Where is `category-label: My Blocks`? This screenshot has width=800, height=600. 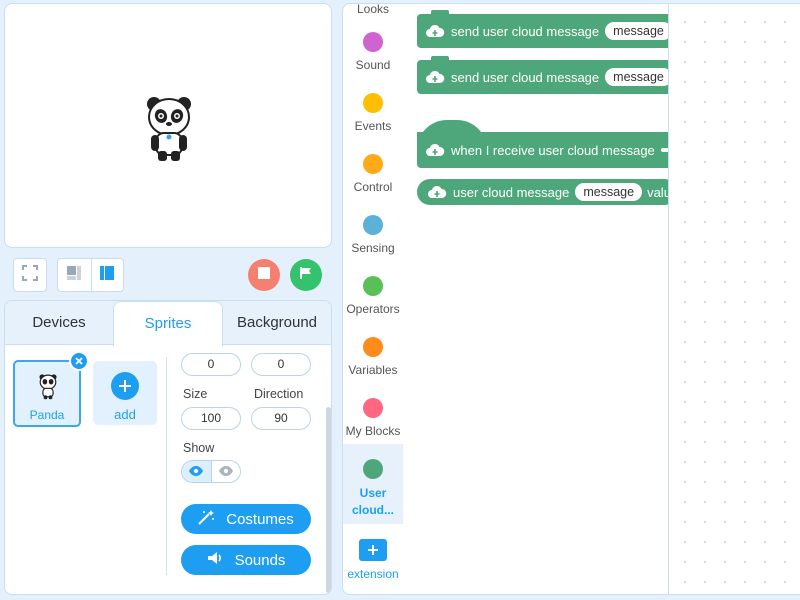 category-label: My Blocks is located at coordinates (373, 431).